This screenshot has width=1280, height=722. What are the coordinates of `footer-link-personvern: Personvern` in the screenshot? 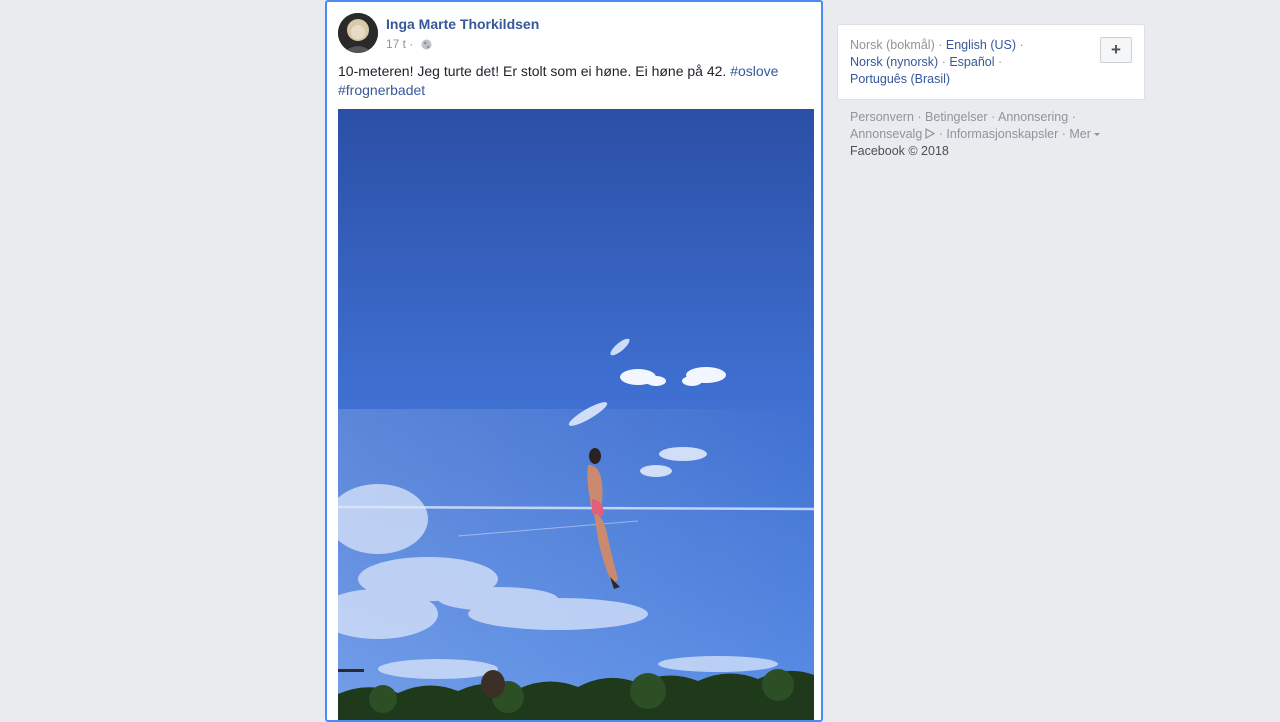 It's located at (882, 117).